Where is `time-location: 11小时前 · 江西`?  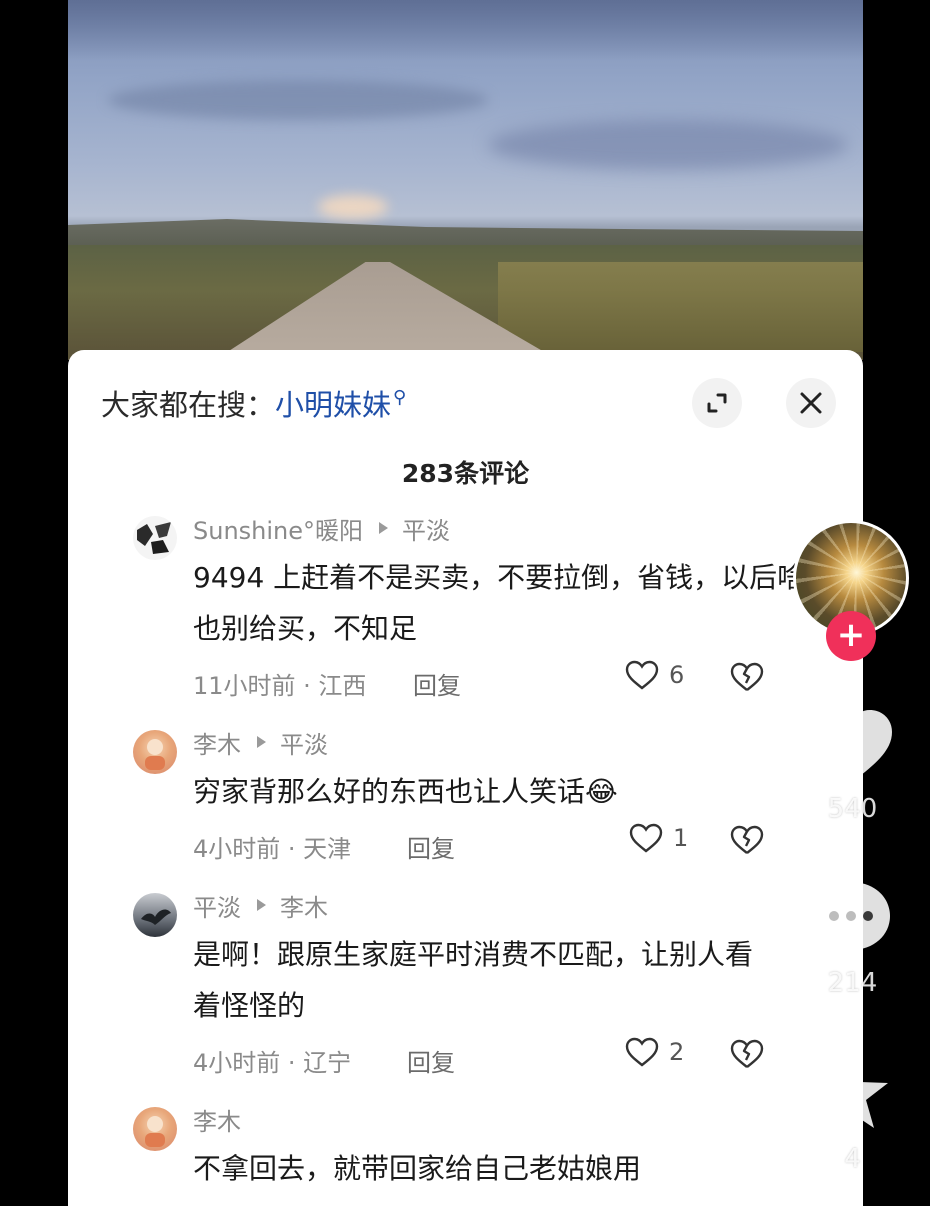 time-location: 11小时前 · 江西 is located at coordinates (280, 686).